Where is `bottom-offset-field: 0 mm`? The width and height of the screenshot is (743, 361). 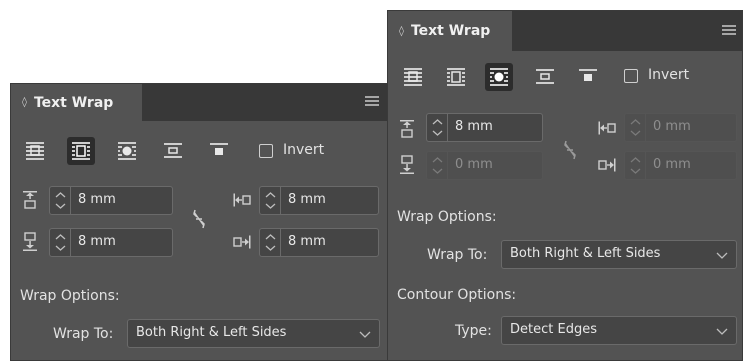
bottom-offset-field: 0 mm is located at coordinates (484, 165).